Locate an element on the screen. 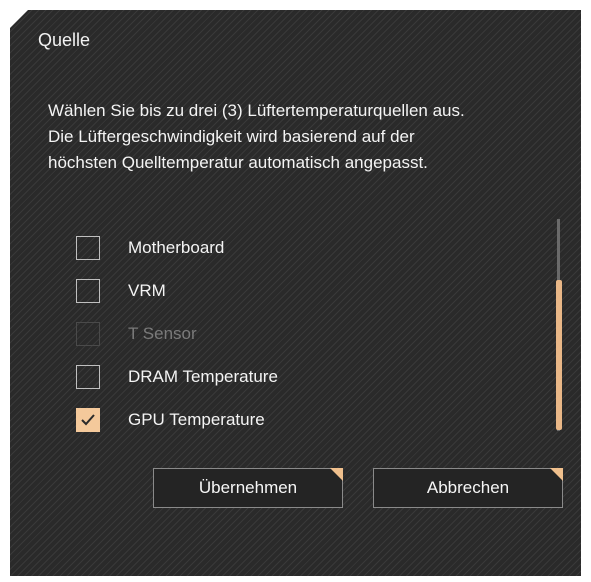  apply-button-label: Übernehmen is located at coordinates (248, 487).